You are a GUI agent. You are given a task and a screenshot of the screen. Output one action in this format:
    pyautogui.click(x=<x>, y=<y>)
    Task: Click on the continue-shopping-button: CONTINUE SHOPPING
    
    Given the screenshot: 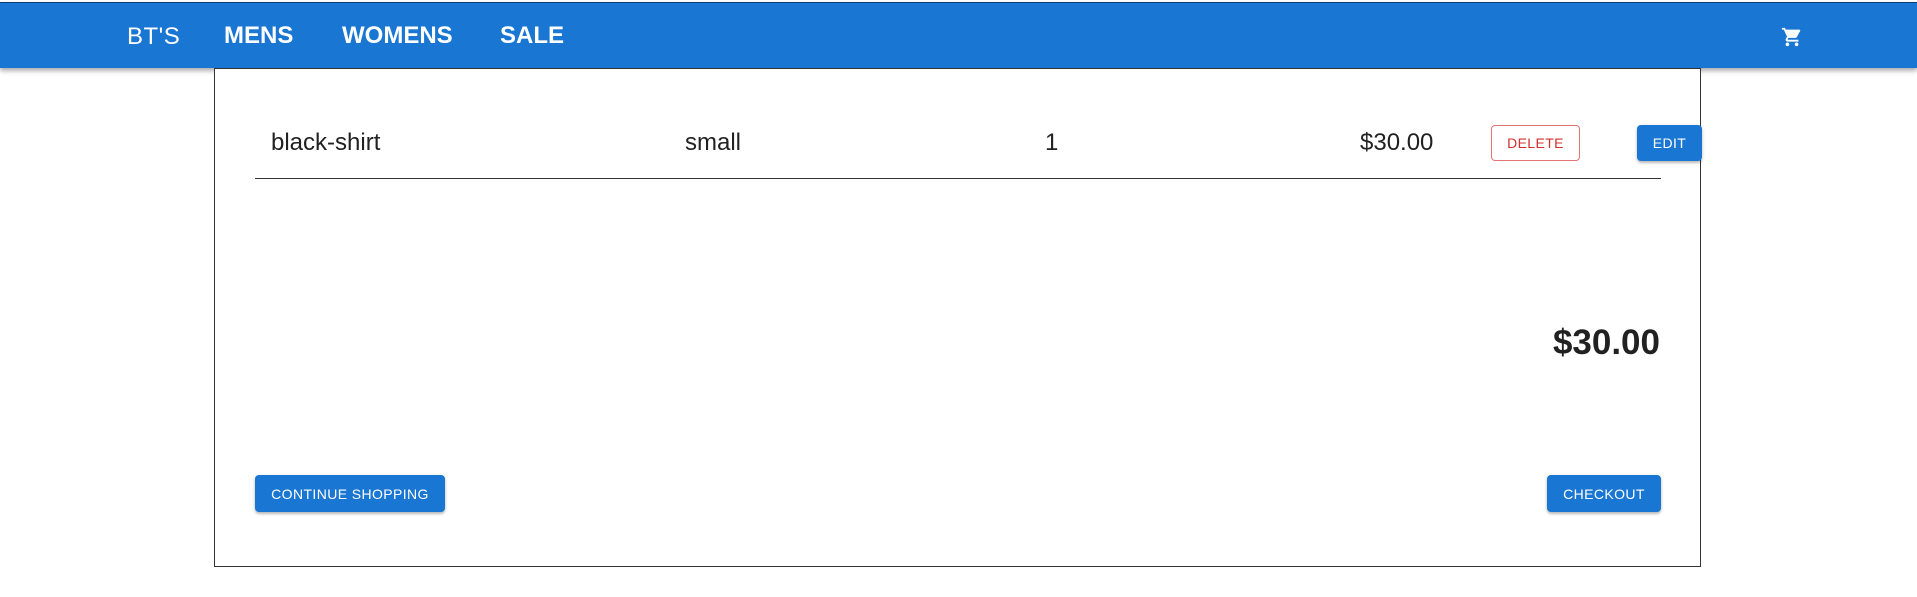 What is the action you would take?
    pyautogui.click(x=350, y=493)
    